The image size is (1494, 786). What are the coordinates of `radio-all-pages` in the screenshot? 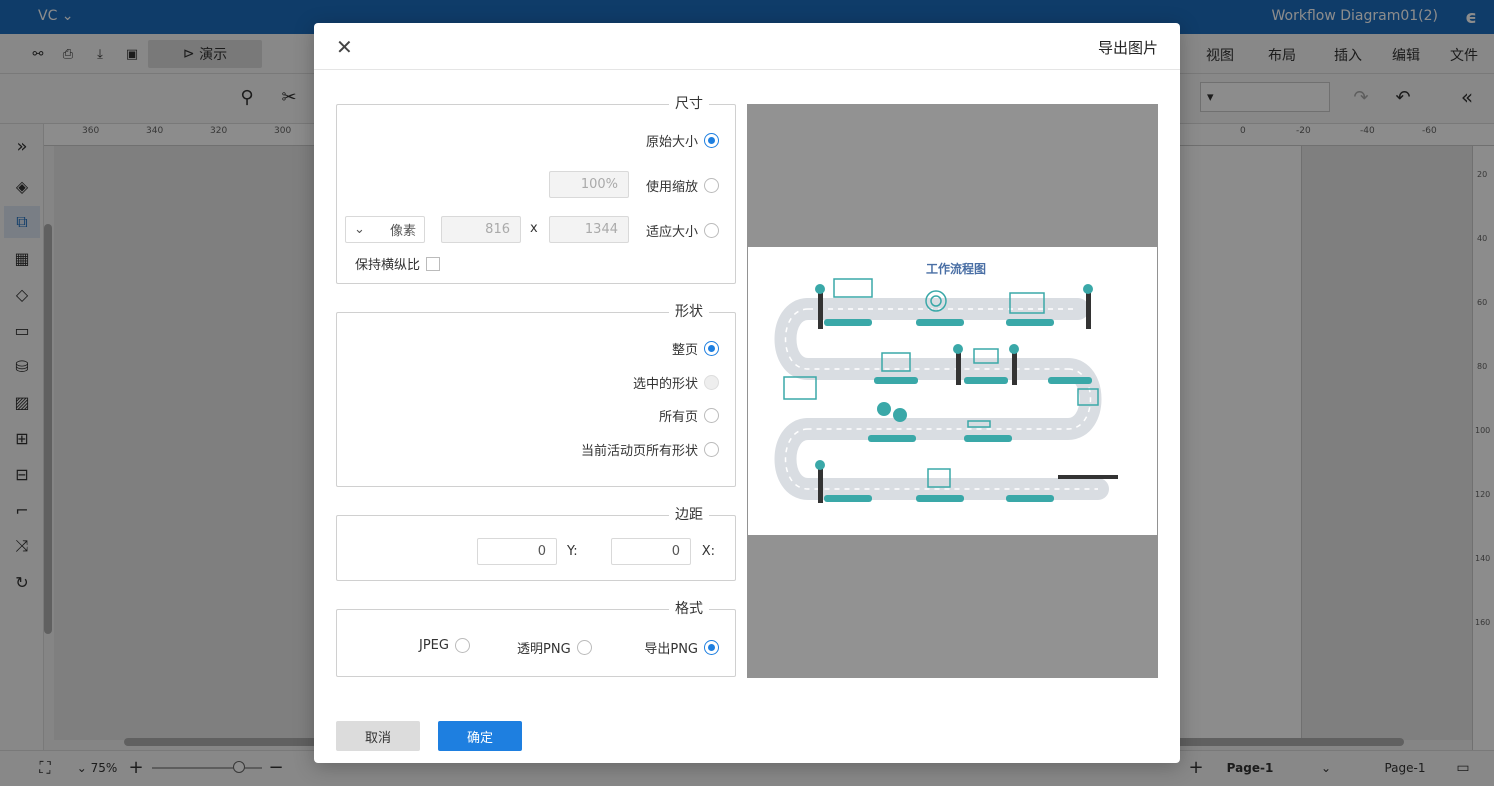 It's located at (711, 415).